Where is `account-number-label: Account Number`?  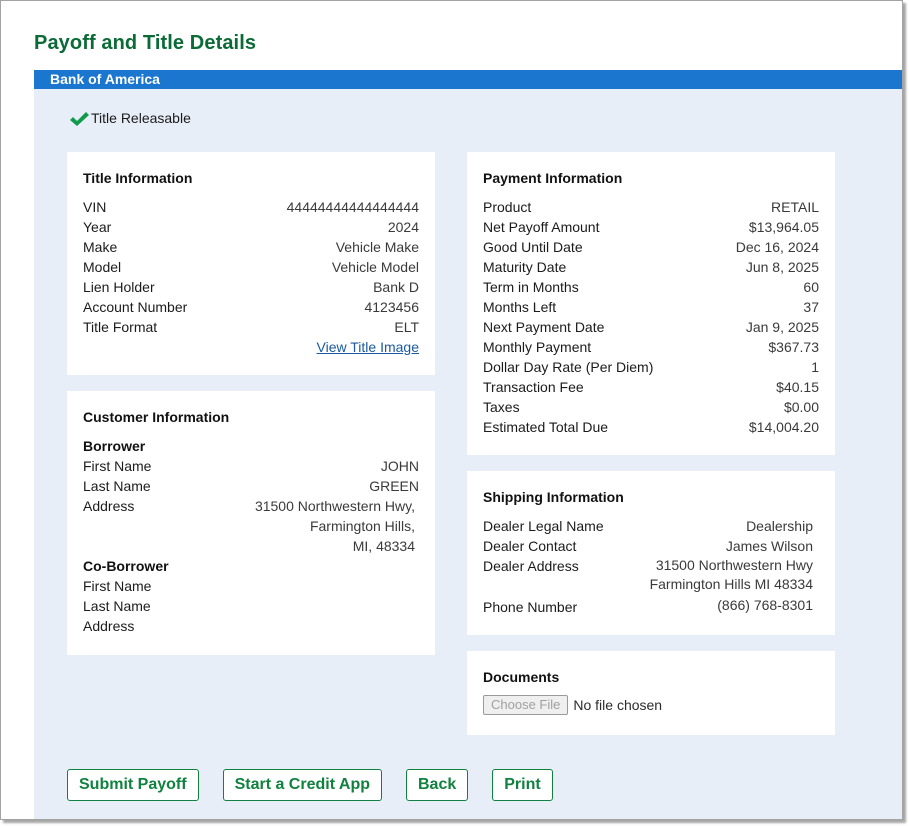
account-number-label: Account Number is located at coordinates (135, 307).